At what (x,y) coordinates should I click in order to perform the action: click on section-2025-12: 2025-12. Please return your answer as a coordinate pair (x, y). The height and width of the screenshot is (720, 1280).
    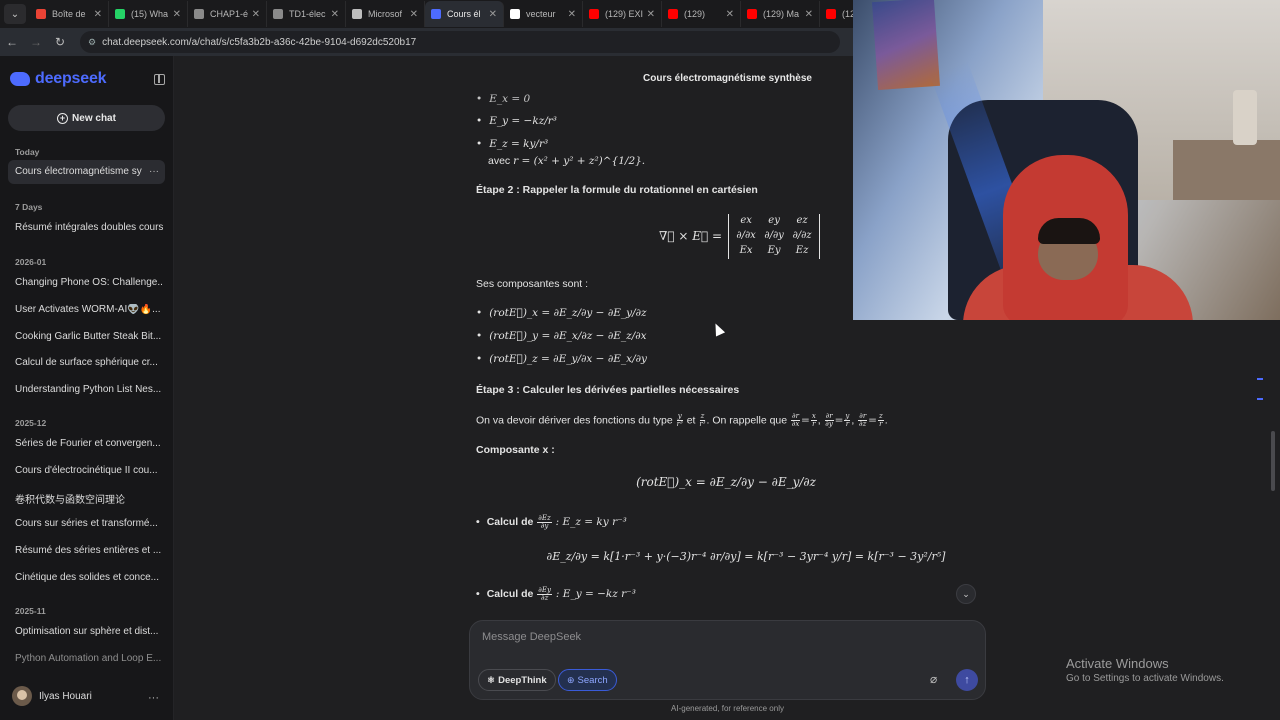
    Looking at the image, I should click on (31, 423).